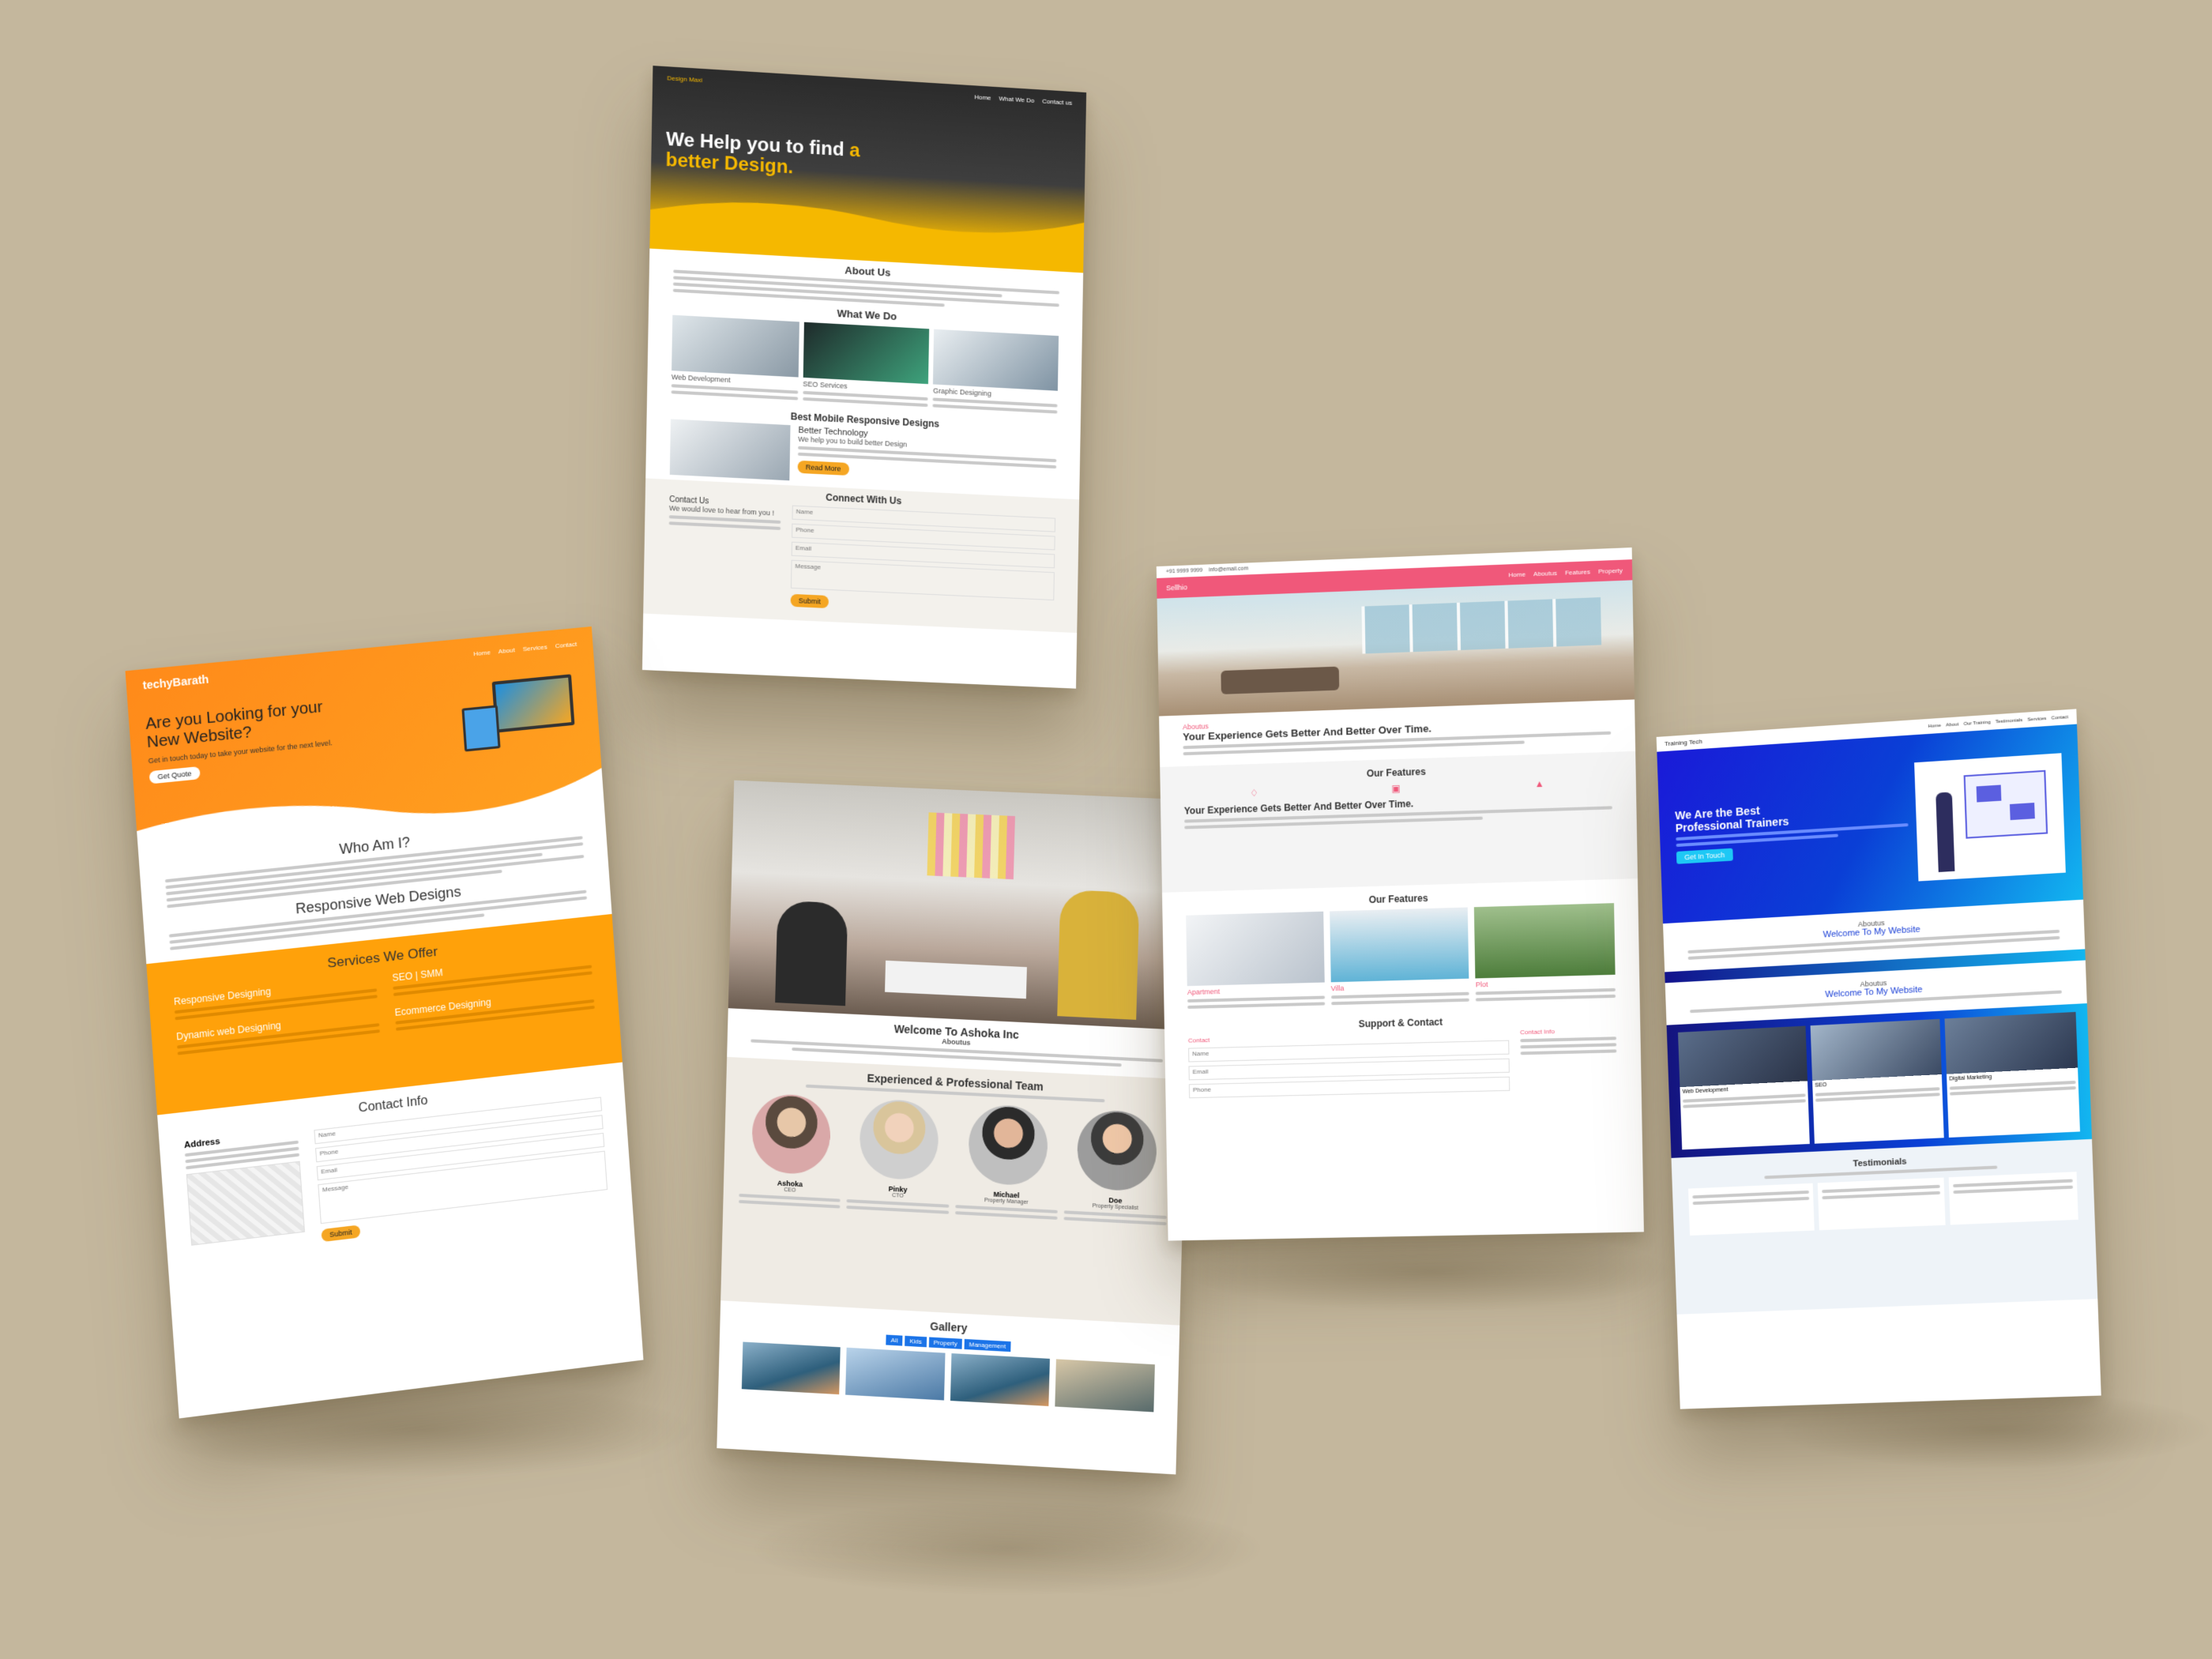  I want to click on brand-logo: Training Tech, so click(1683, 743).